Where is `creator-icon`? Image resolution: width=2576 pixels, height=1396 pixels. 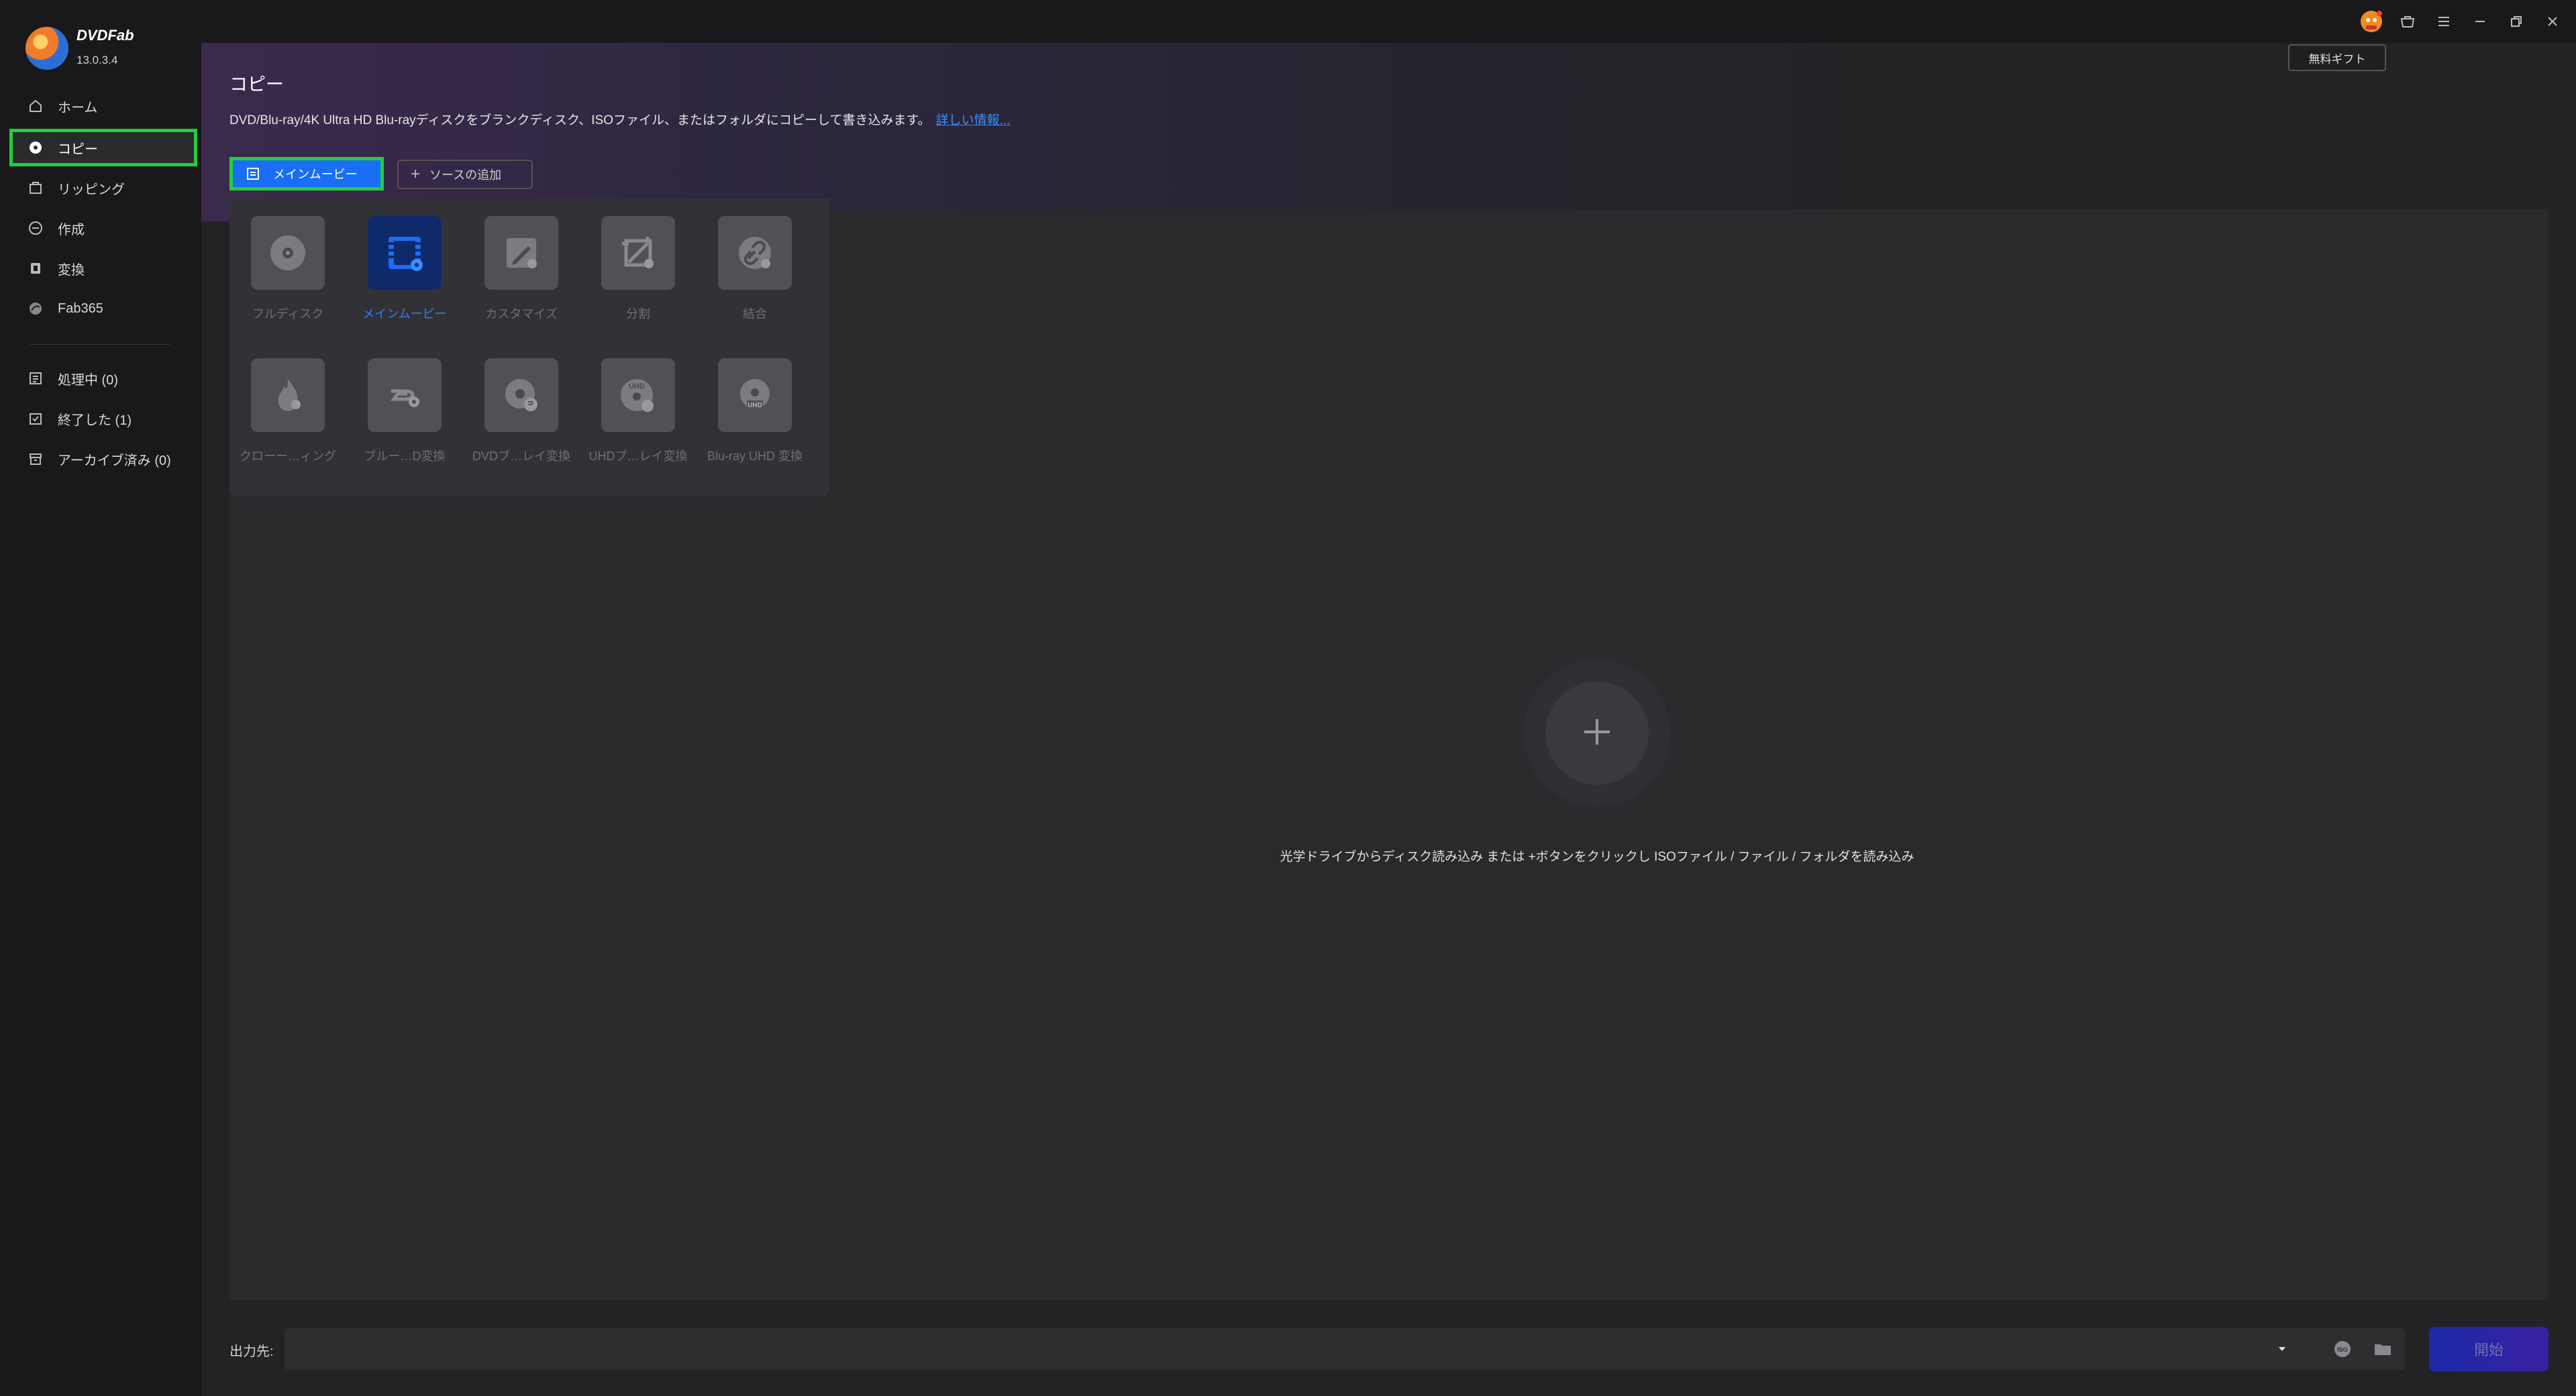
creator-icon is located at coordinates (35, 228).